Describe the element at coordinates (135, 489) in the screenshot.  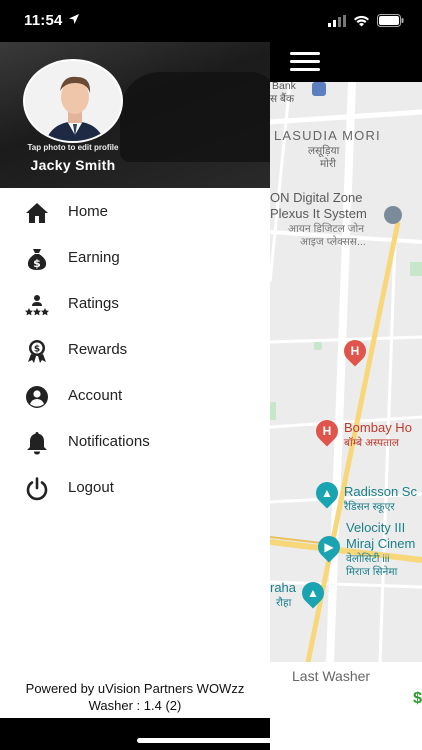
I see `menu-item-logout: Logout` at that location.